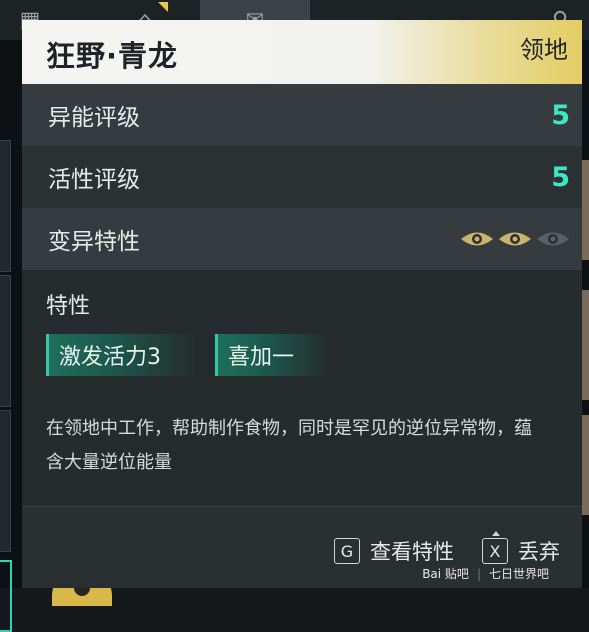  I want to click on left-slot-column, so click(11, 336).